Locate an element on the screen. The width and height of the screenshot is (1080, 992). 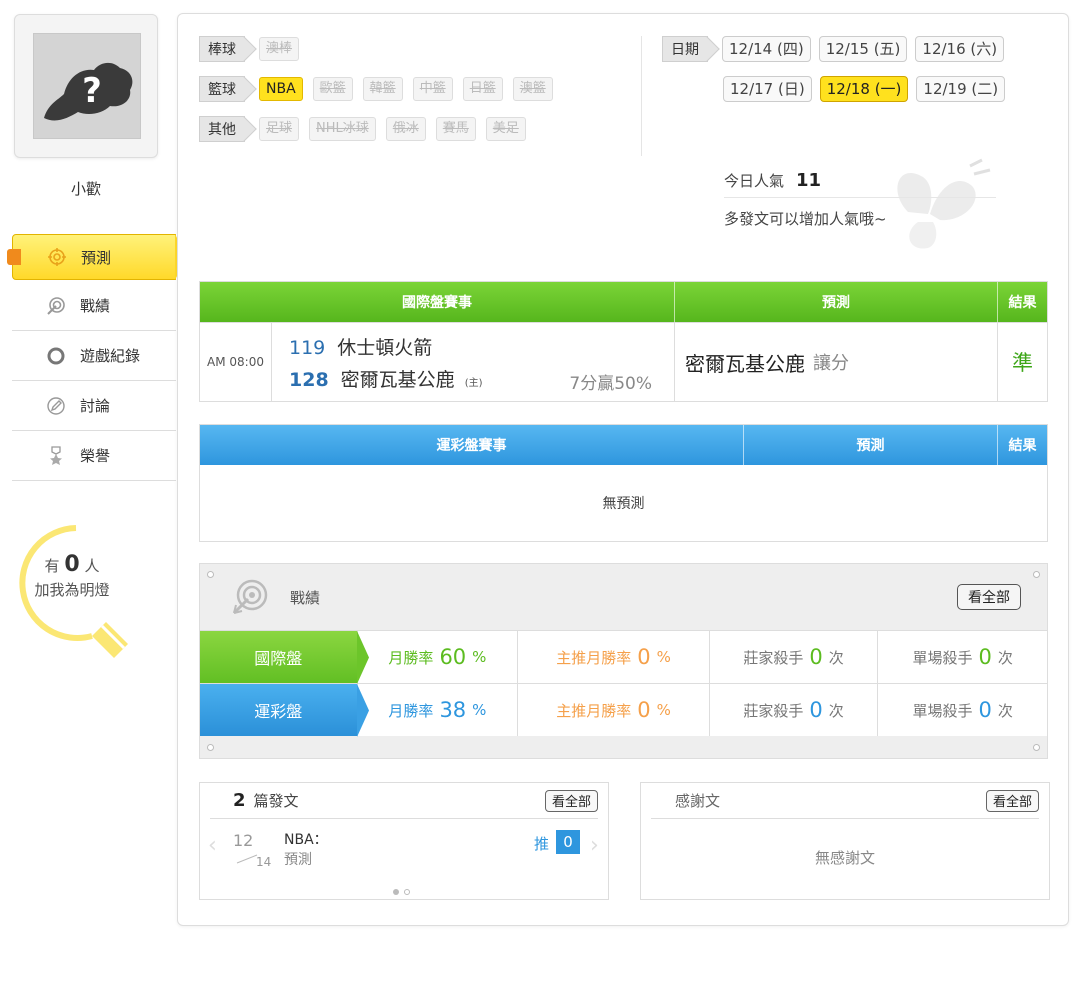
option-russia-hockey: 俄冰 is located at coordinates (405, 129).